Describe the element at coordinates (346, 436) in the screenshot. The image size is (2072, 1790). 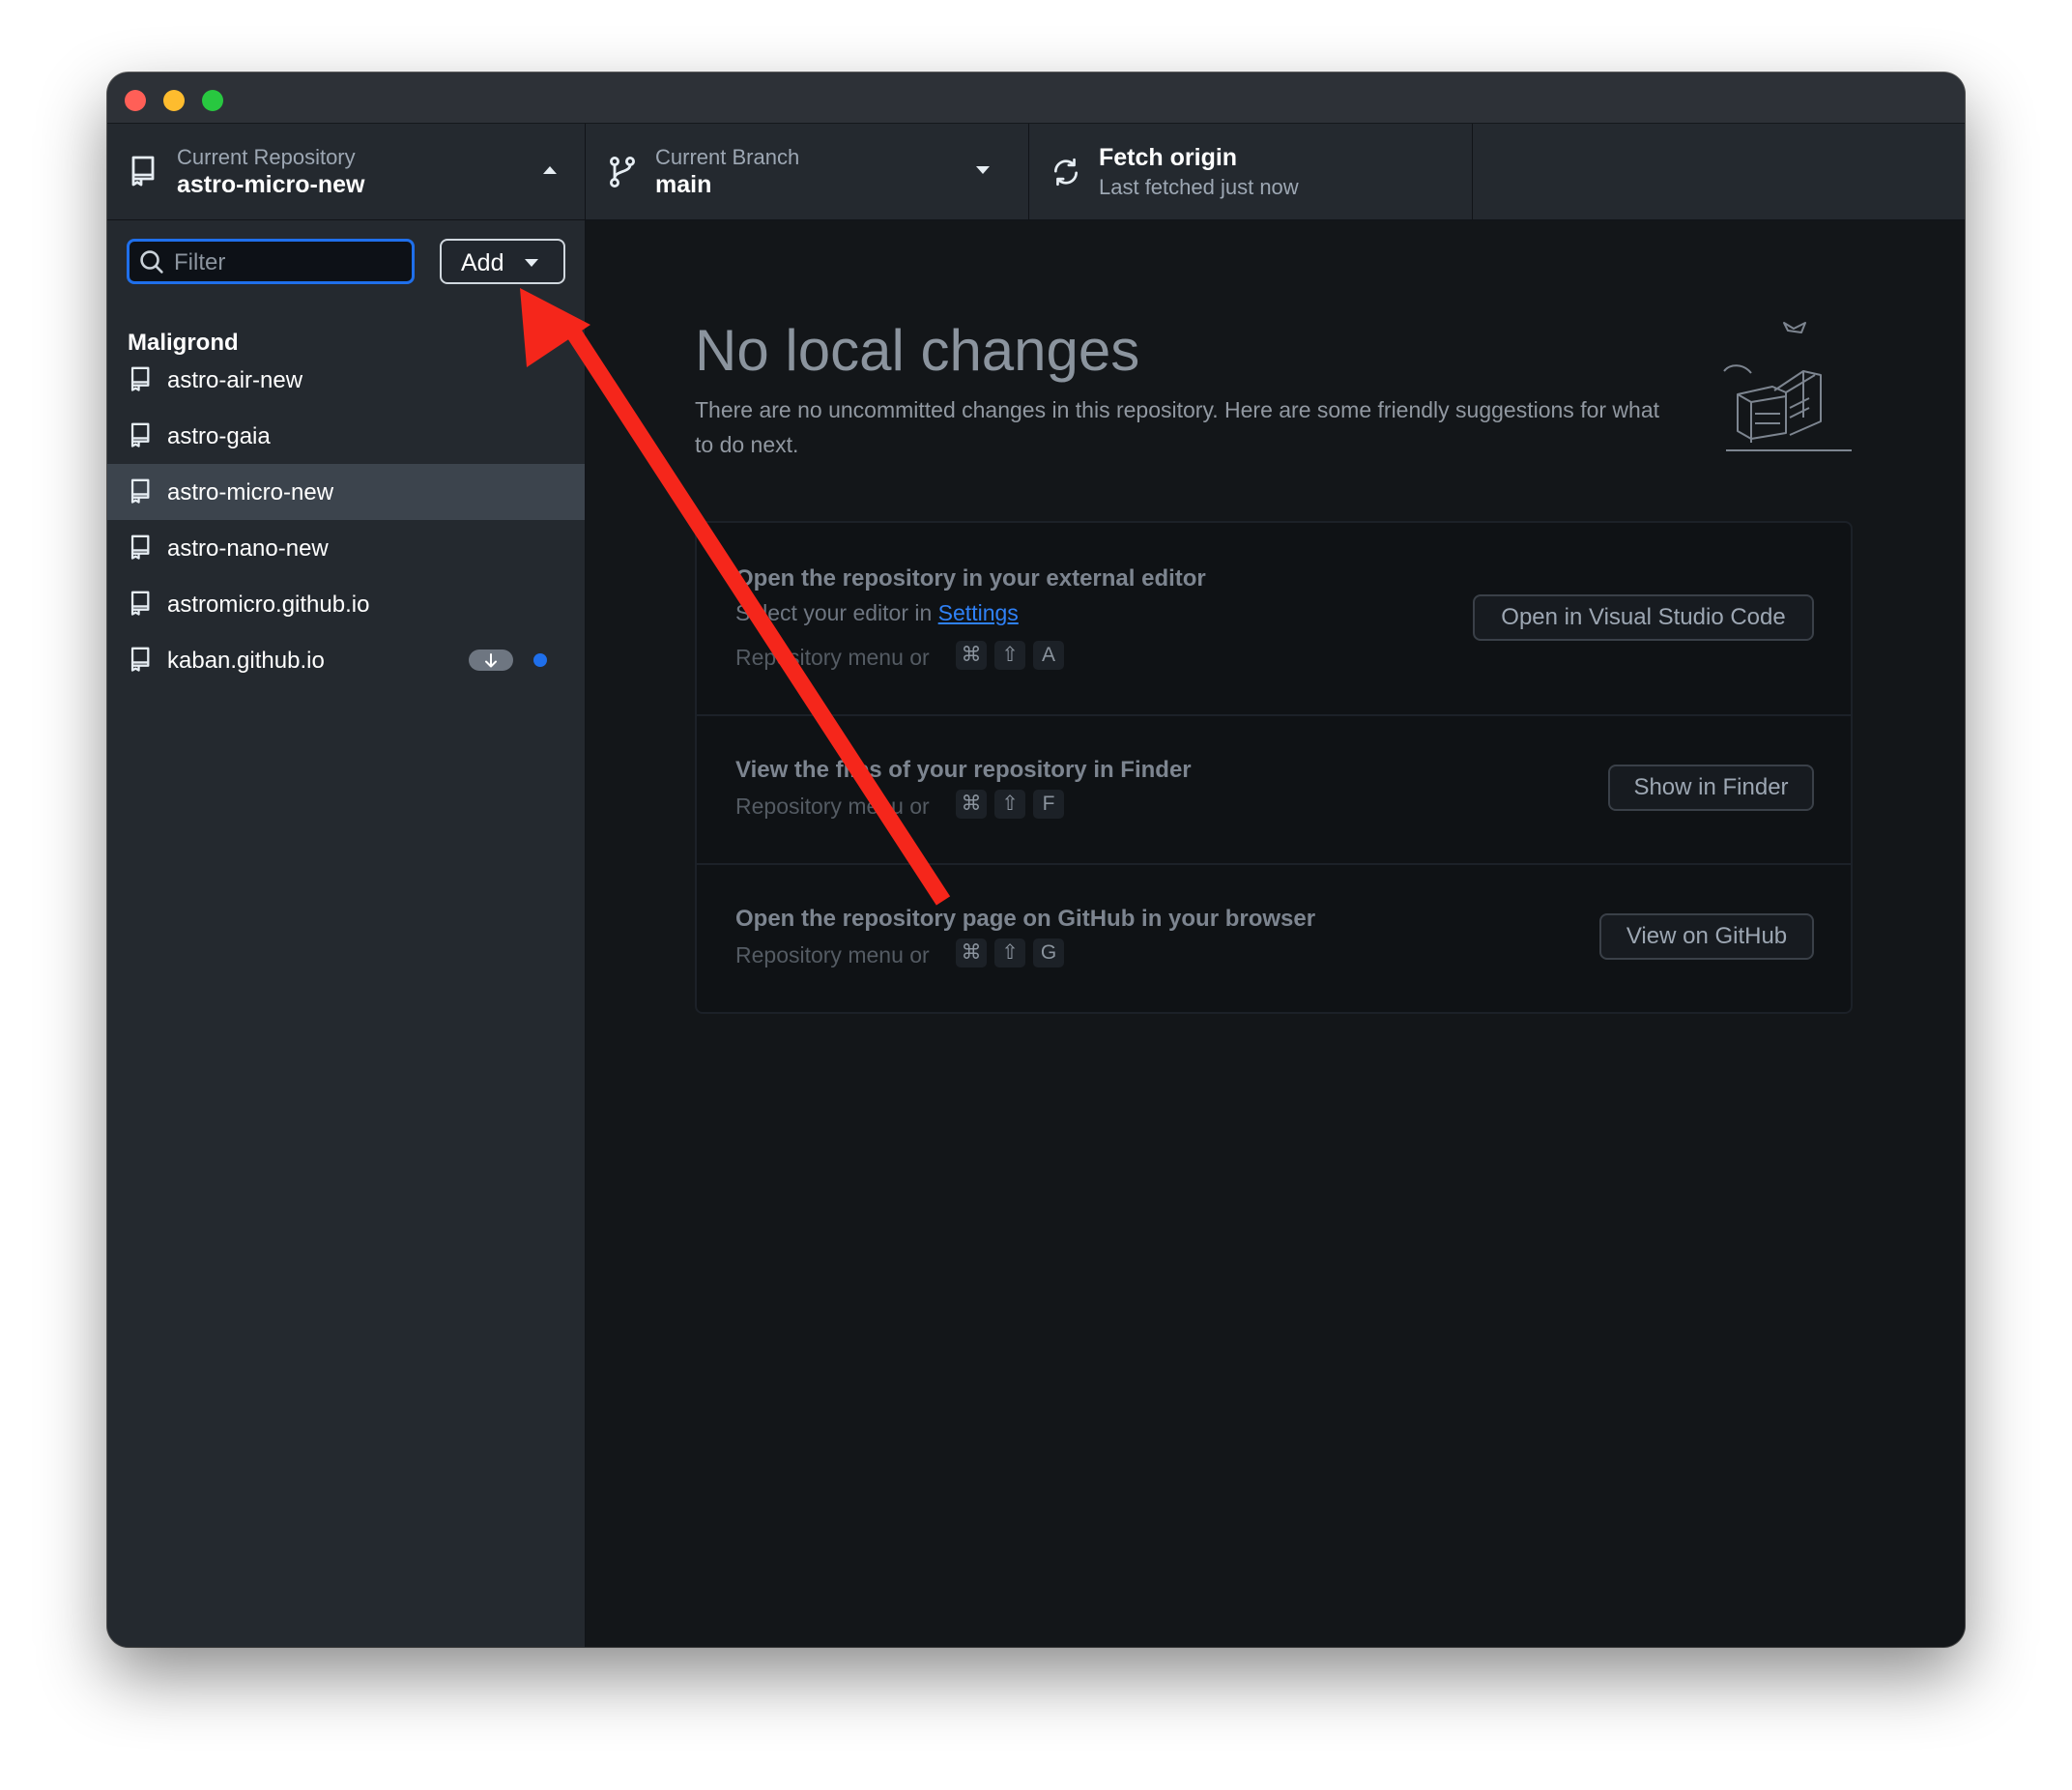
I see `repository-item: astro-gaia` at that location.